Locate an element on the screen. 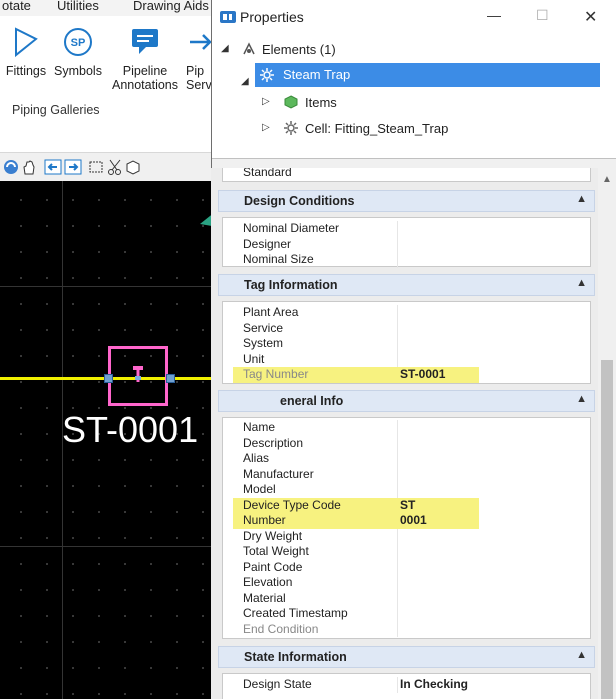 This screenshot has width=616, height=699. items-icon is located at coordinates (291, 102).